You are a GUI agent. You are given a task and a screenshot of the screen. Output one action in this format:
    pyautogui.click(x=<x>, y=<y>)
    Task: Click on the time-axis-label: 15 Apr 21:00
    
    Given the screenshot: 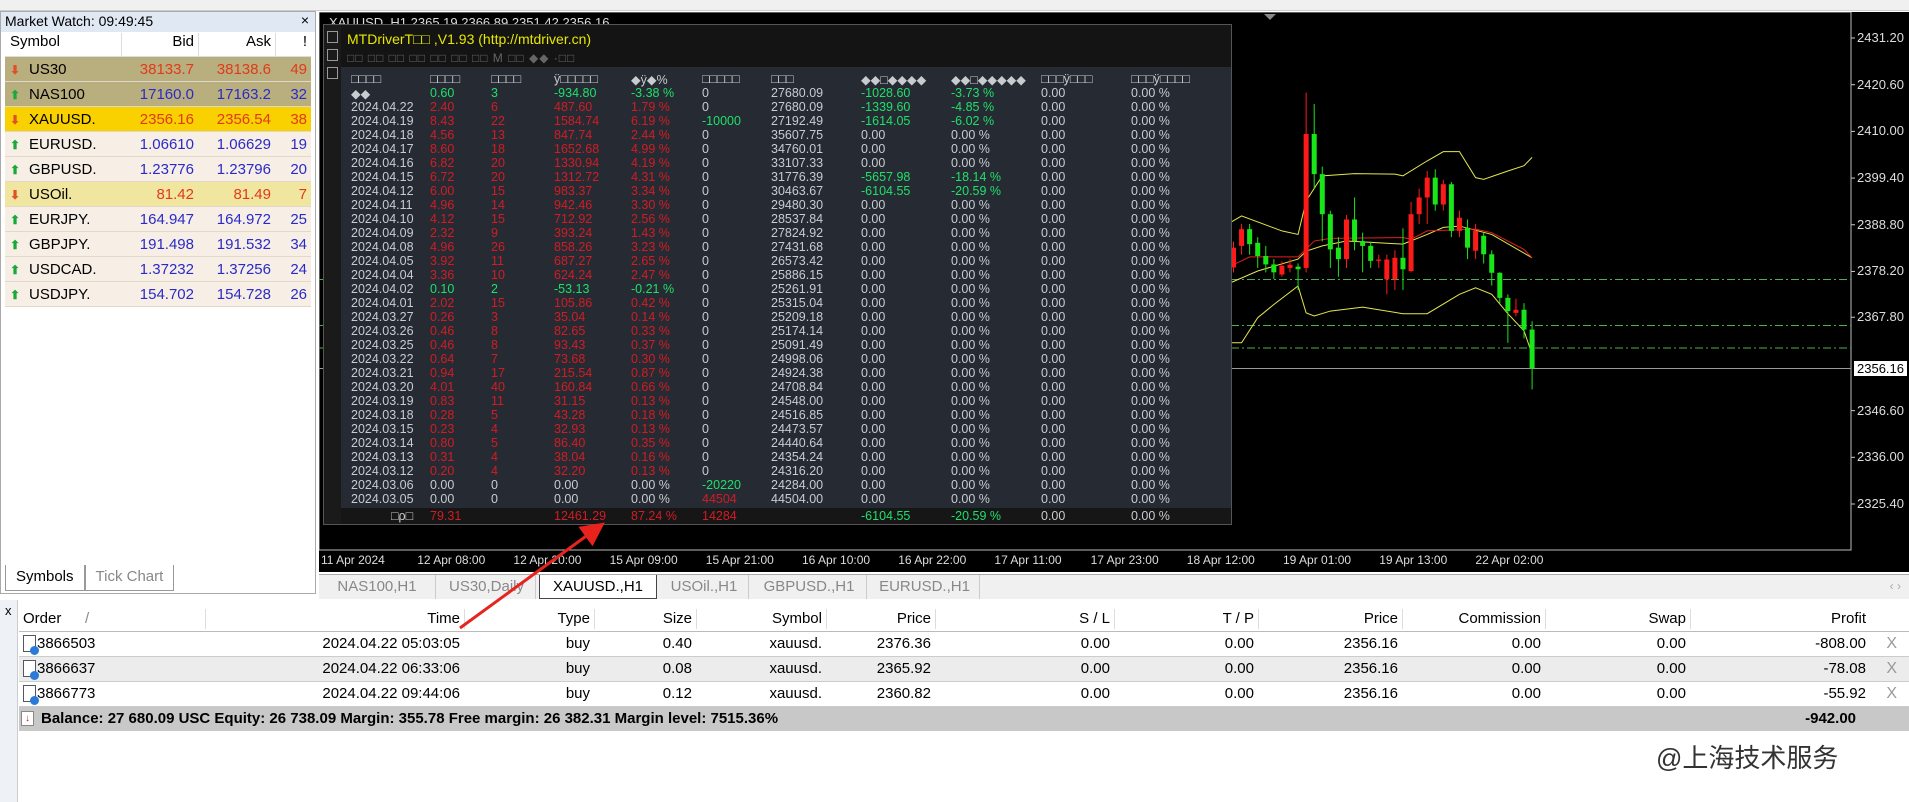 What is the action you would take?
    pyautogui.click(x=739, y=560)
    